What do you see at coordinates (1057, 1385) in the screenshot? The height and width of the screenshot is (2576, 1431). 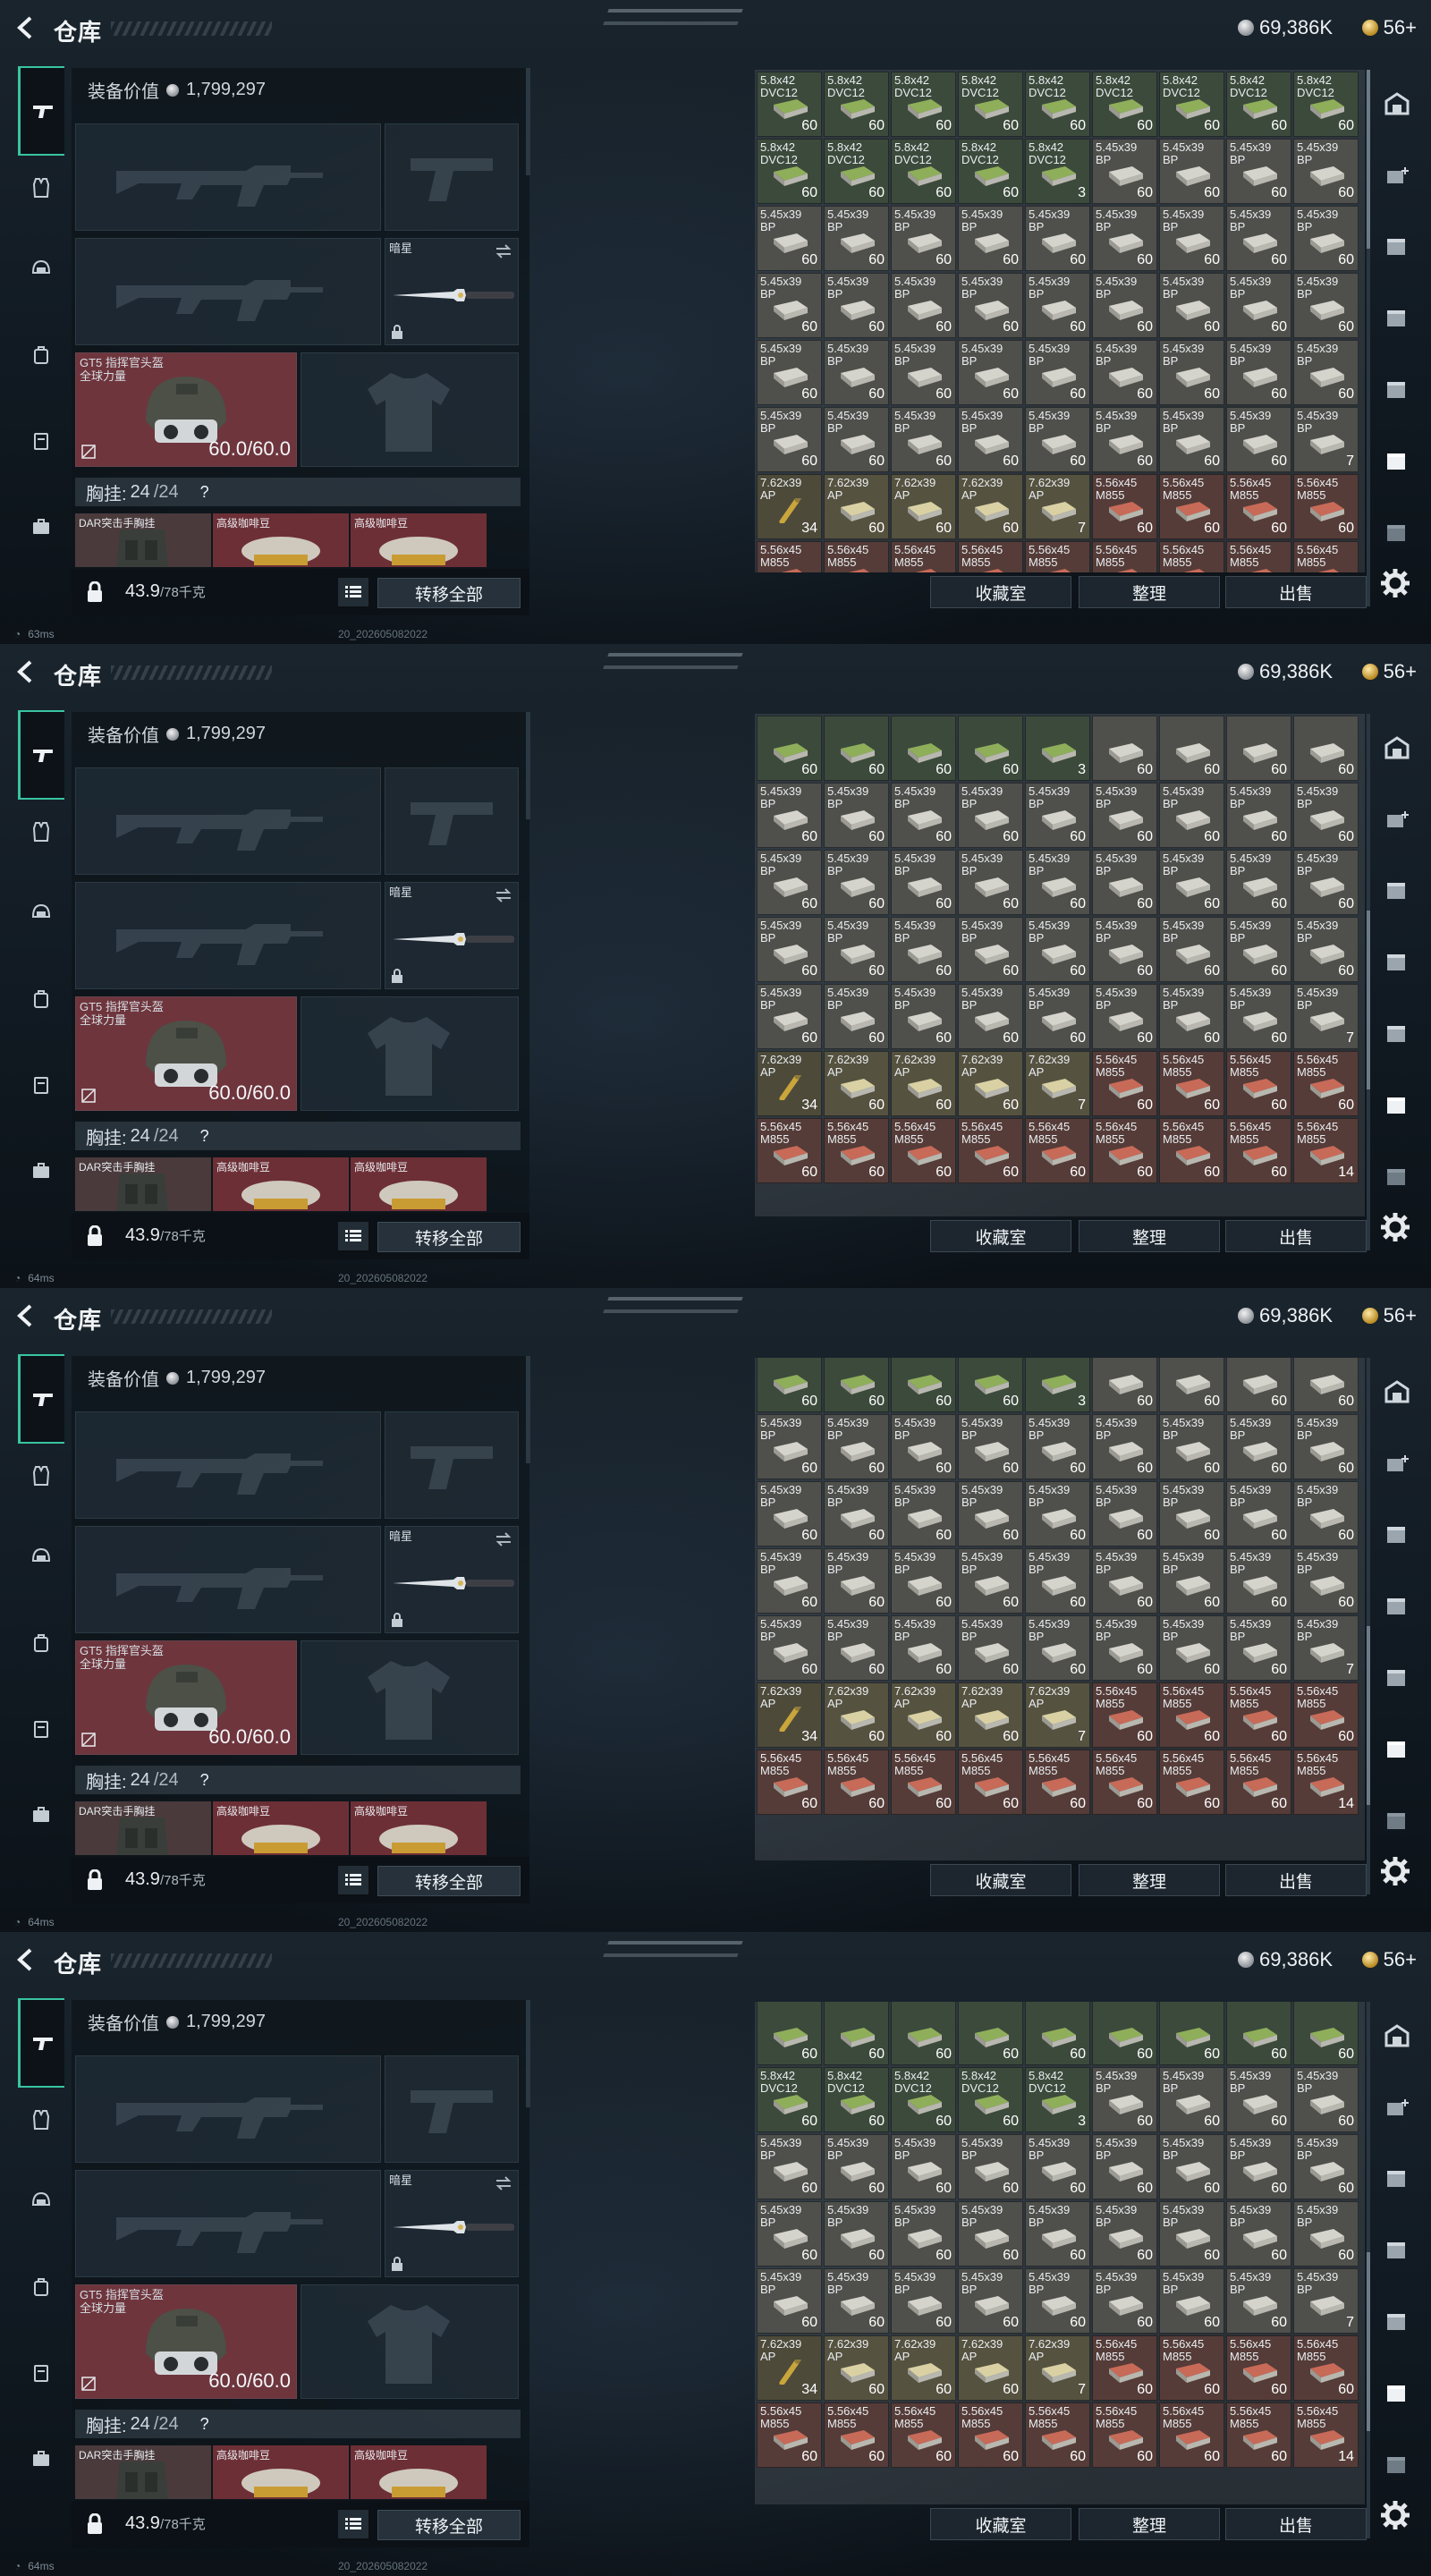 I see `storage-item: 3` at bounding box center [1057, 1385].